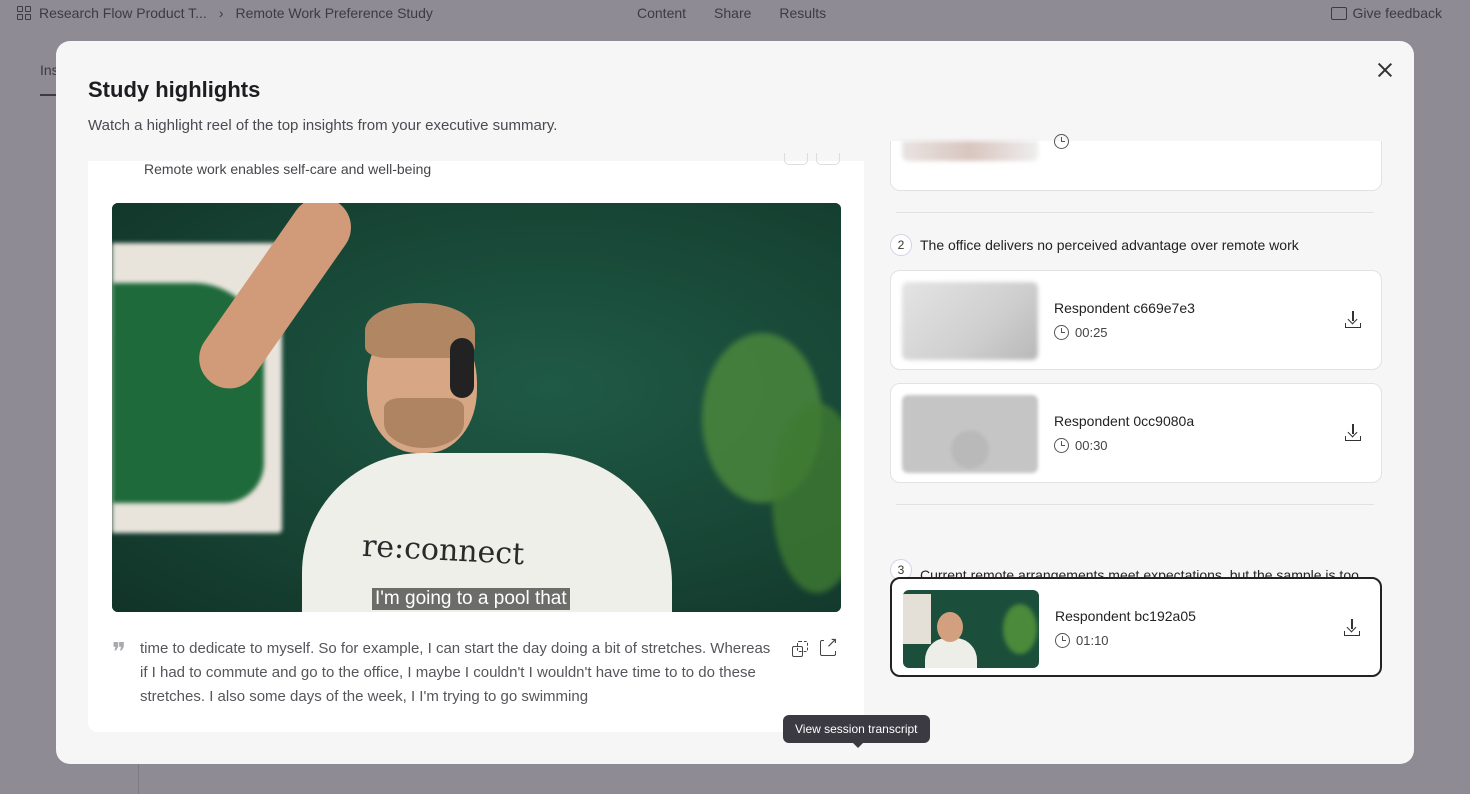 Image resolution: width=1470 pixels, height=794 pixels. I want to click on video-person-beard, so click(424, 423).